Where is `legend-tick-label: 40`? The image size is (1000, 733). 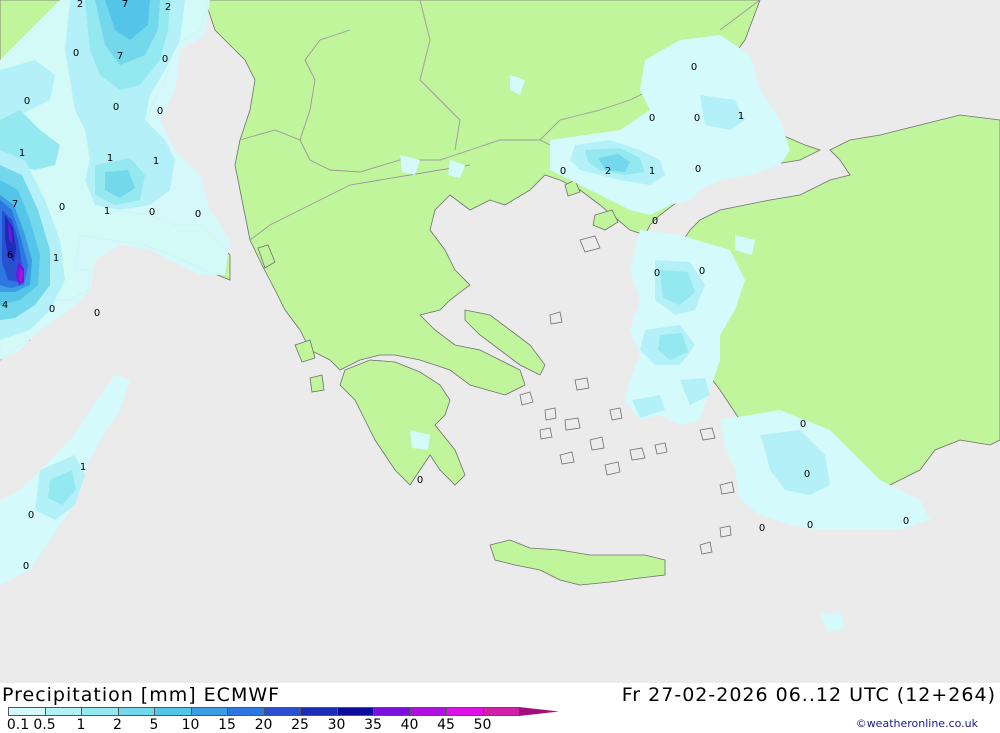
legend-tick-label: 40 is located at coordinates (409, 725).